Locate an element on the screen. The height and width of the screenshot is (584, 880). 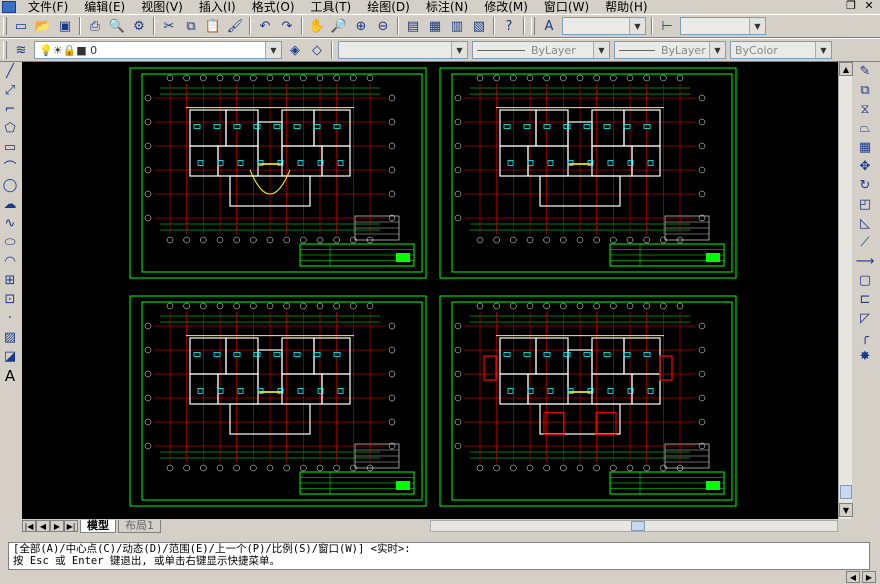
break-icon: ⊏ is located at coordinates (865, 299).